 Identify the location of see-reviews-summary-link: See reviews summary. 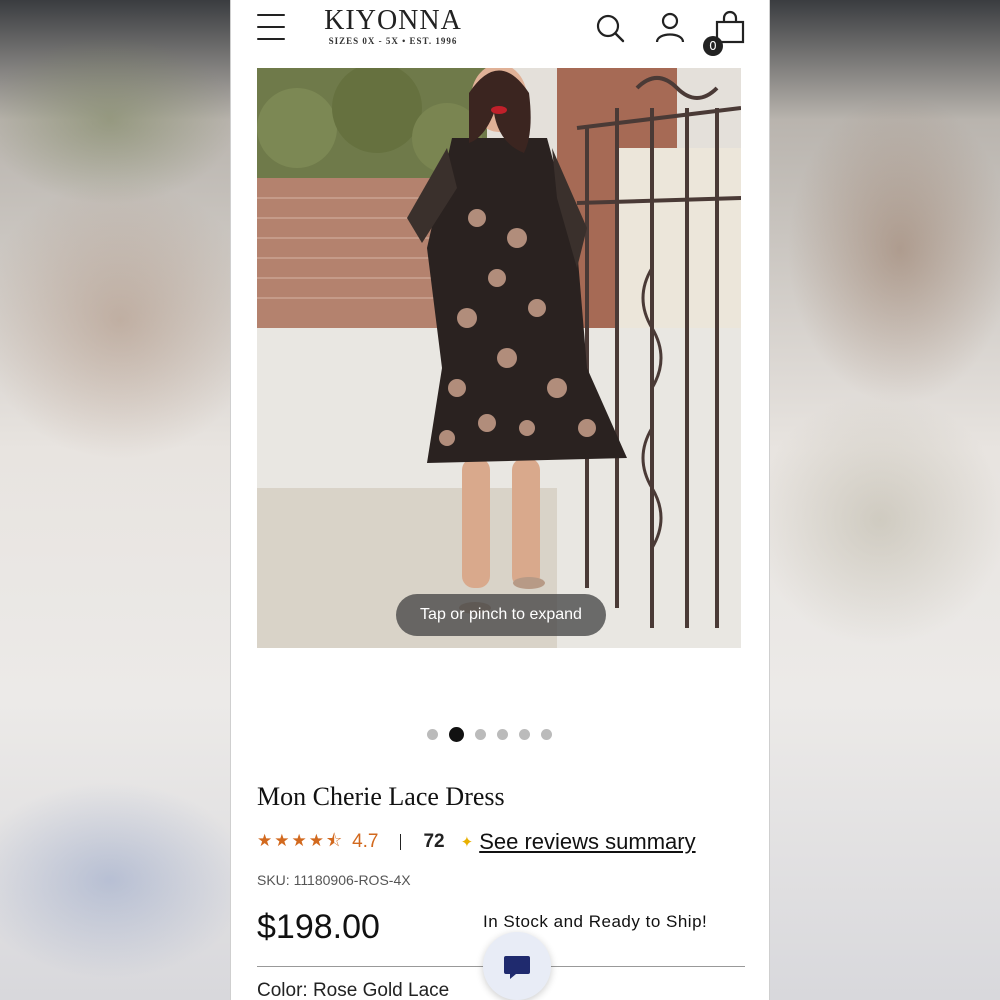
(587, 842).